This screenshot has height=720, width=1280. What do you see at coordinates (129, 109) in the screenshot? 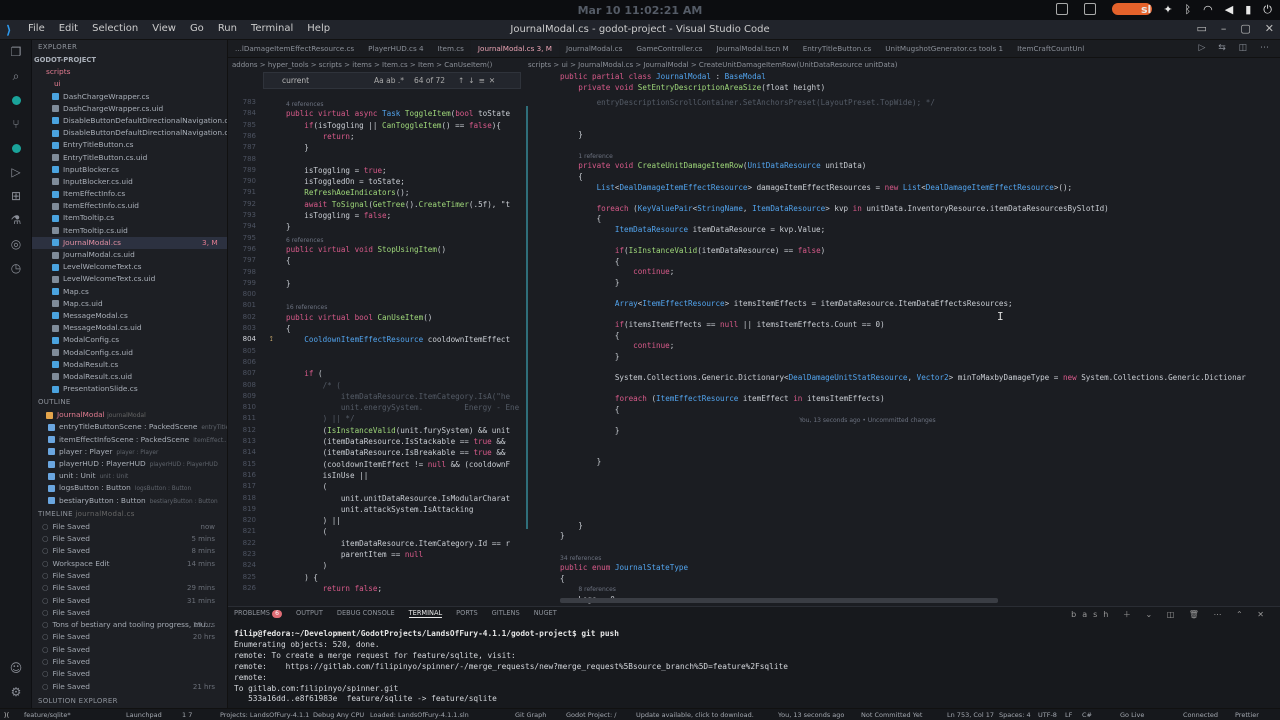
I see `file-item: DashChargeWrapper.cs.uid` at bounding box center [129, 109].